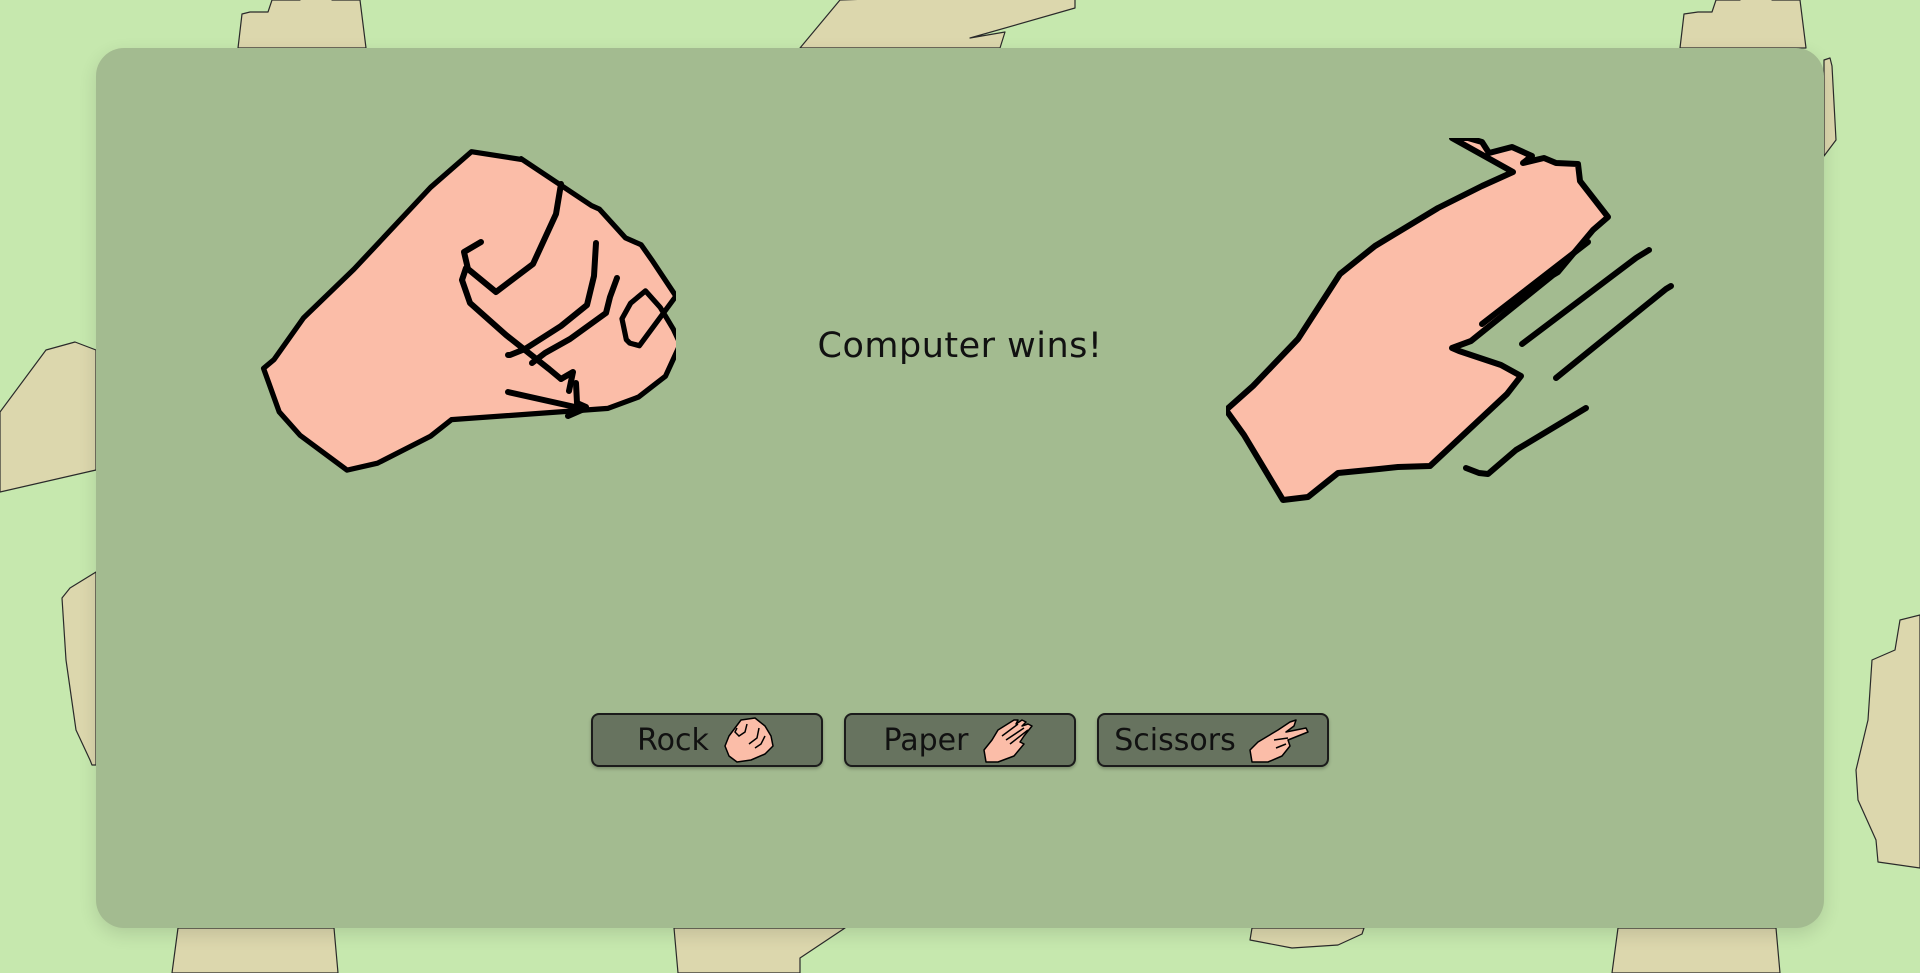 This screenshot has width=1920, height=973. Describe the element at coordinates (1280, 740) in the screenshot. I see `scissors-hand-icon` at that location.